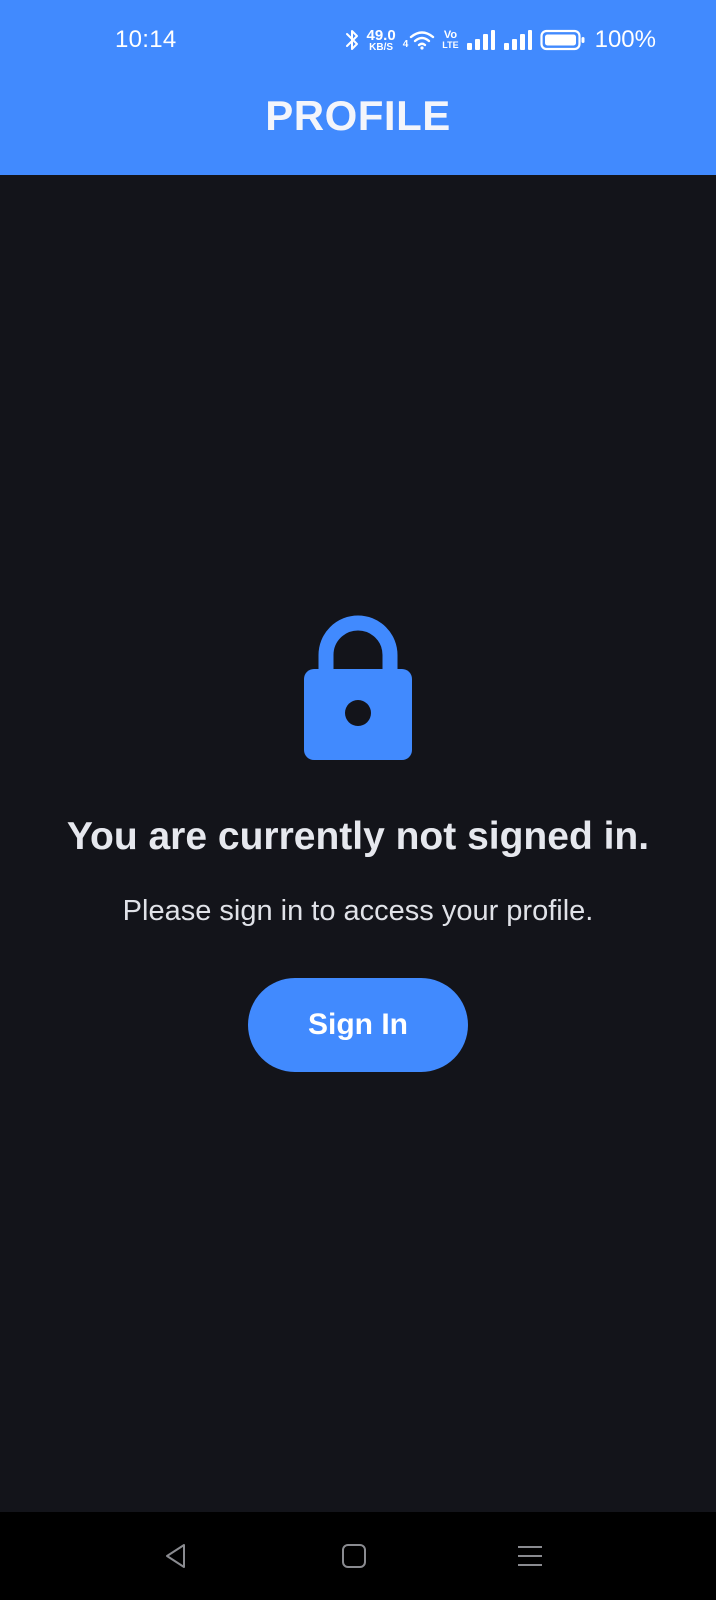 This screenshot has height=1600, width=716. I want to click on recents-icon, so click(530, 1556).